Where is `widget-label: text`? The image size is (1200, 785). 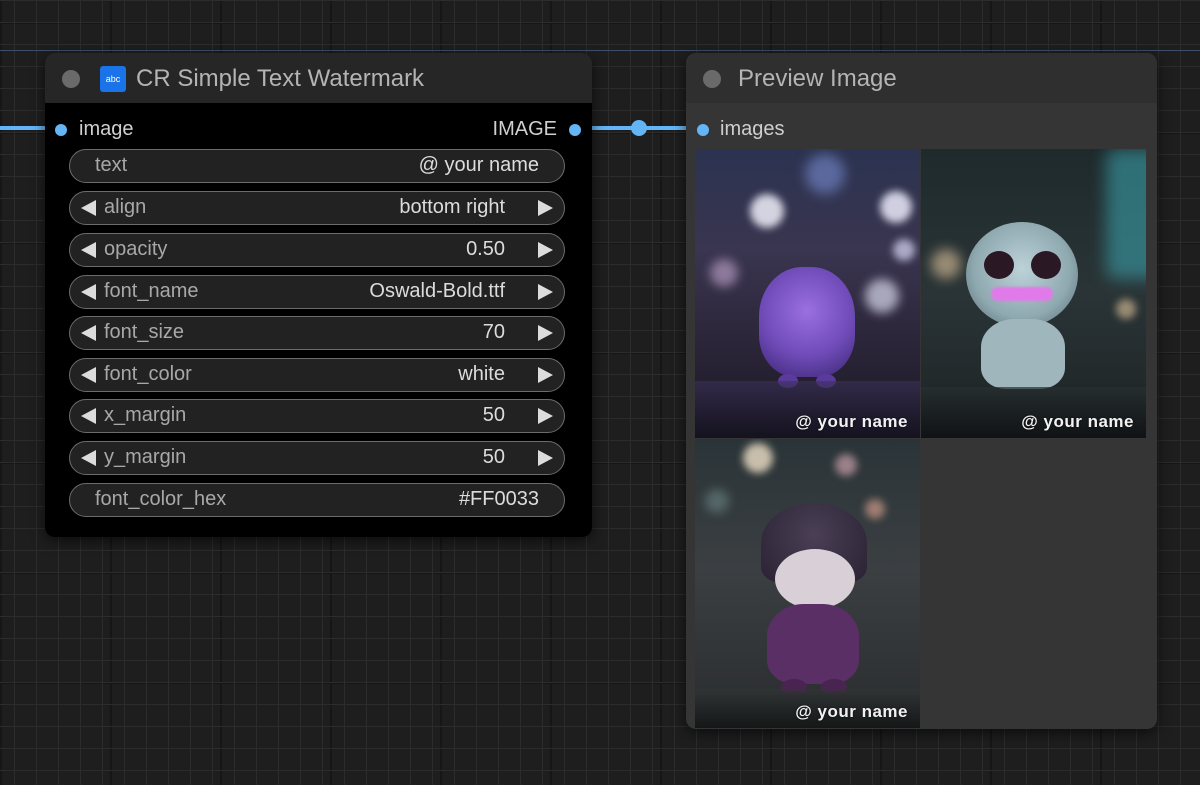 widget-label: text is located at coordinates (111, 165).